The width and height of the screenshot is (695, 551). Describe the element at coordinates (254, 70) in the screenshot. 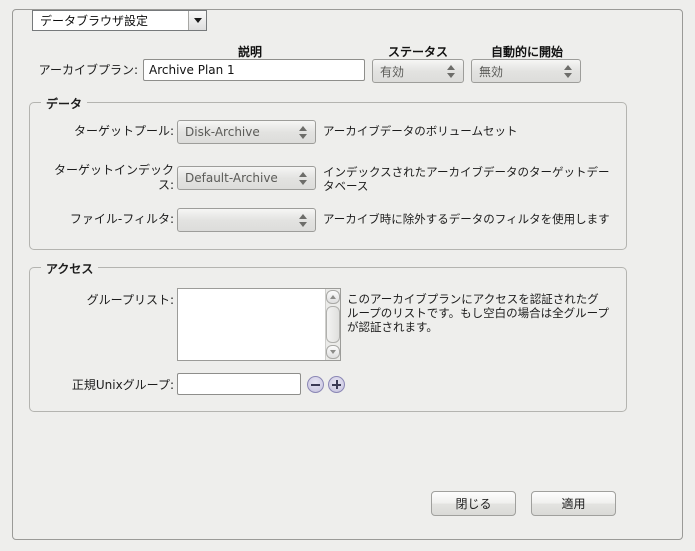

I see `archive-plan-input: Archive Plan 1` at that location.